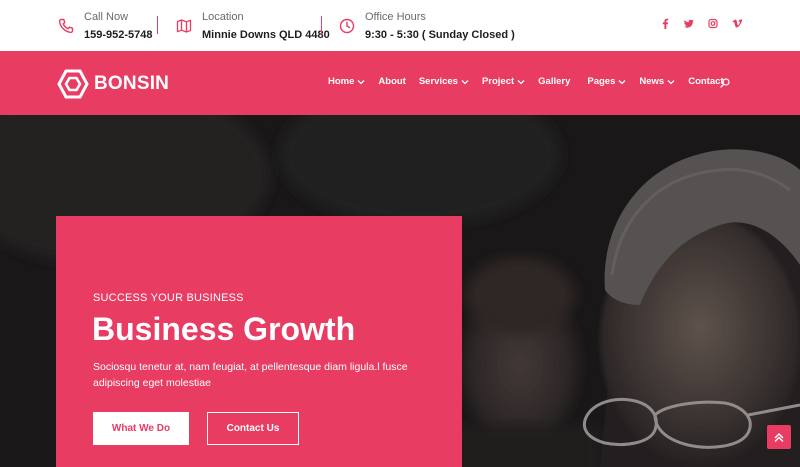  I want to click on map-icon, so click(184, 26).